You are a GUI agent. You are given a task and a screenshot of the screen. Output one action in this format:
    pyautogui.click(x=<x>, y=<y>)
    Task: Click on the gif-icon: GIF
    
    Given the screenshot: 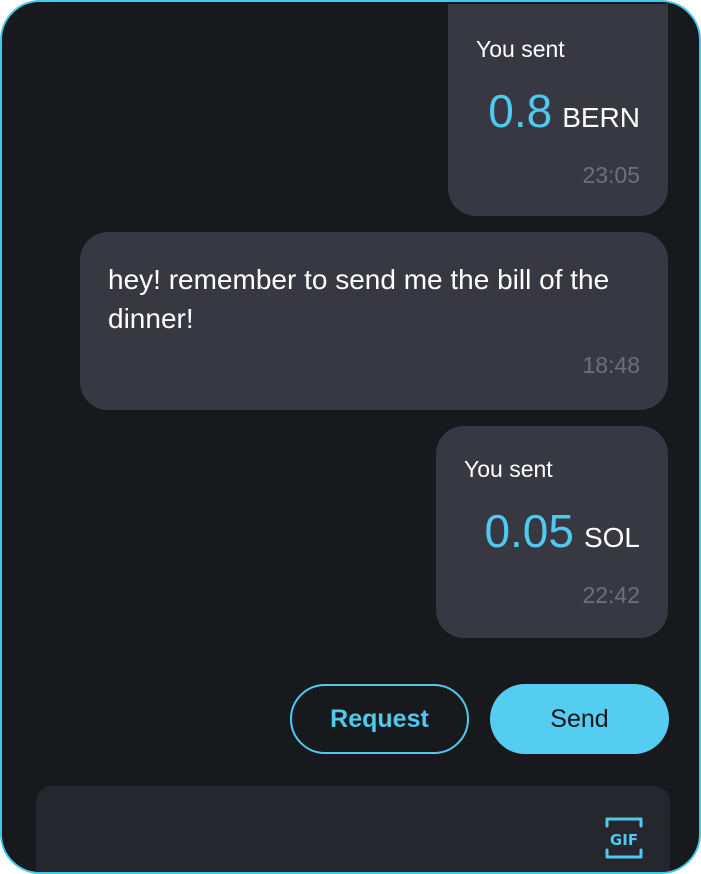 What is the action you would take?
    pyautogui.click(x=624, y=838)
    